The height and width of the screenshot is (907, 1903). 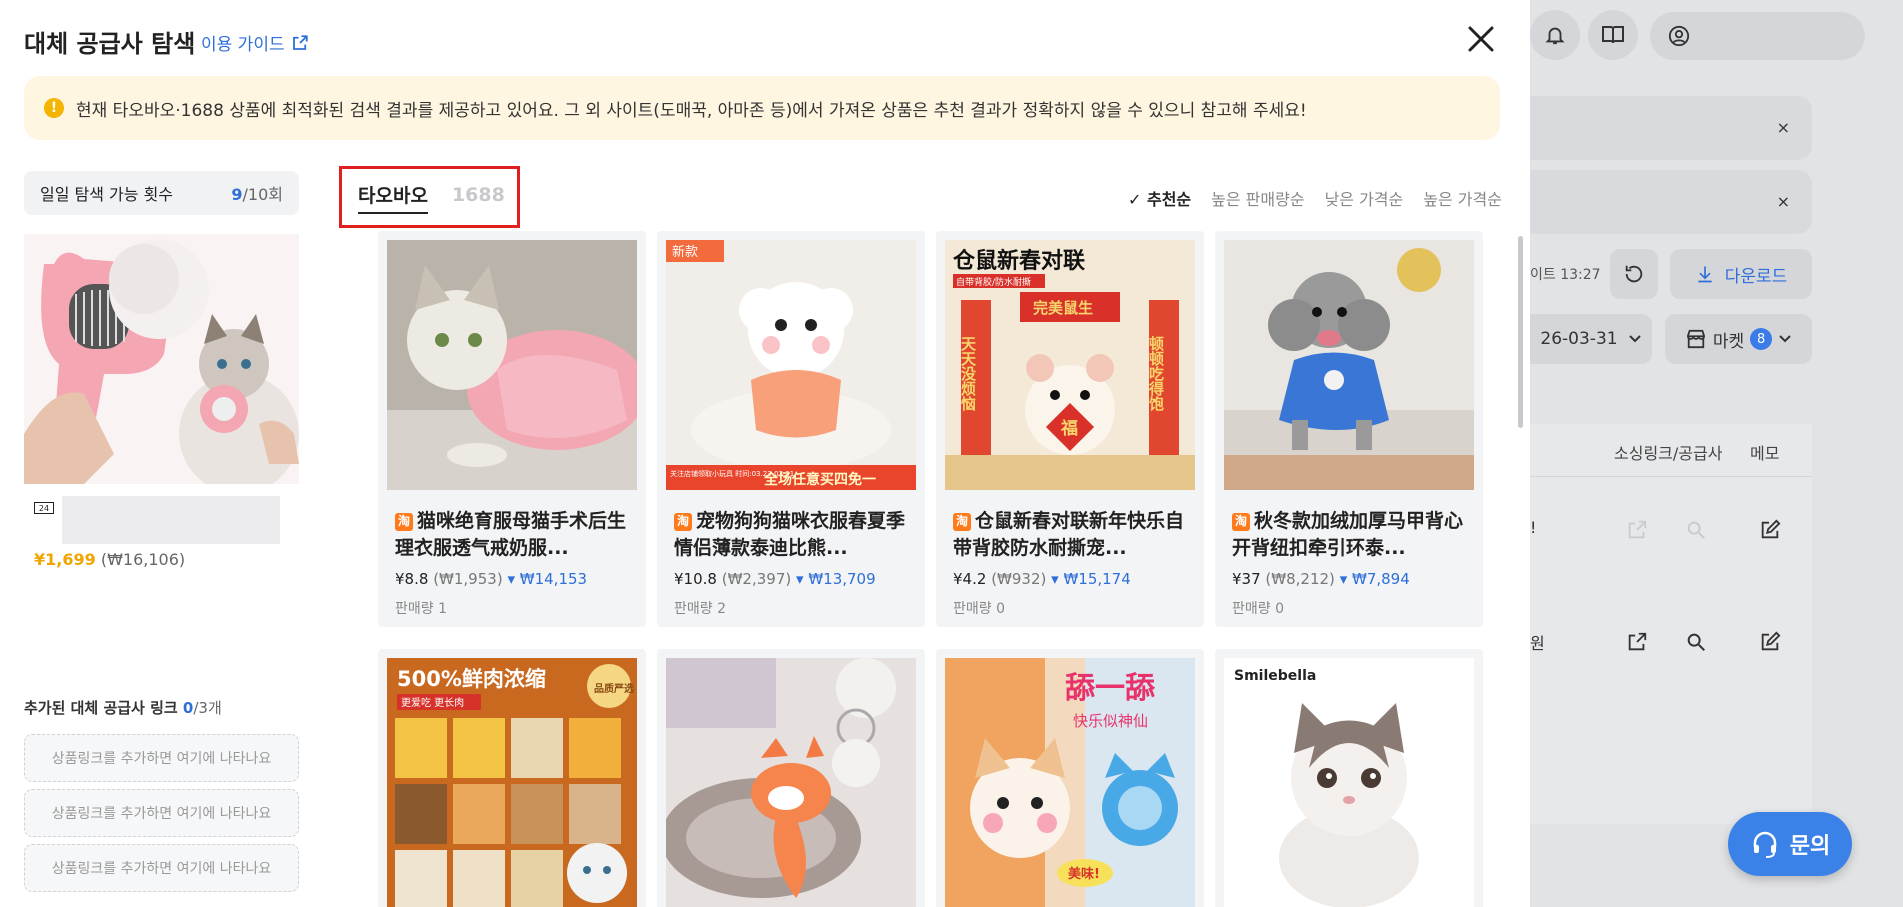 I want to click on row-2-text: 원, so click(x=1537, y=643).